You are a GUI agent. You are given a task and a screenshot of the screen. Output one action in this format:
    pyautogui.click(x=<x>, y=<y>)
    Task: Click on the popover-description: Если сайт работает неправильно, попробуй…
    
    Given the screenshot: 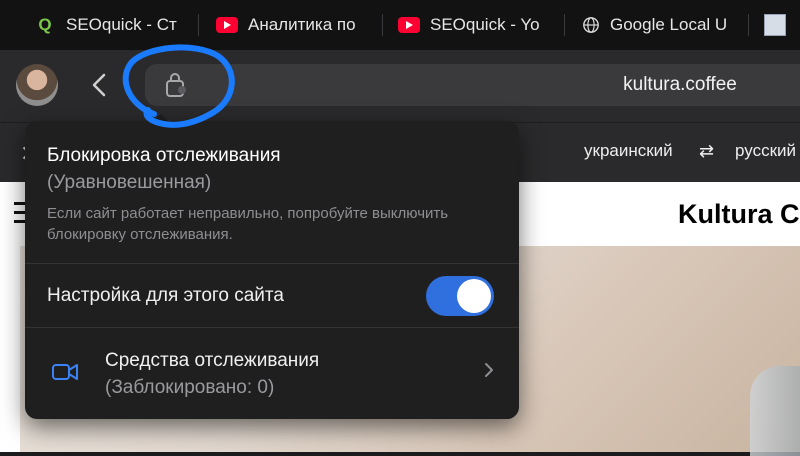 What is the action you would take?
    pyautogui.click(x=248, y=224)
    